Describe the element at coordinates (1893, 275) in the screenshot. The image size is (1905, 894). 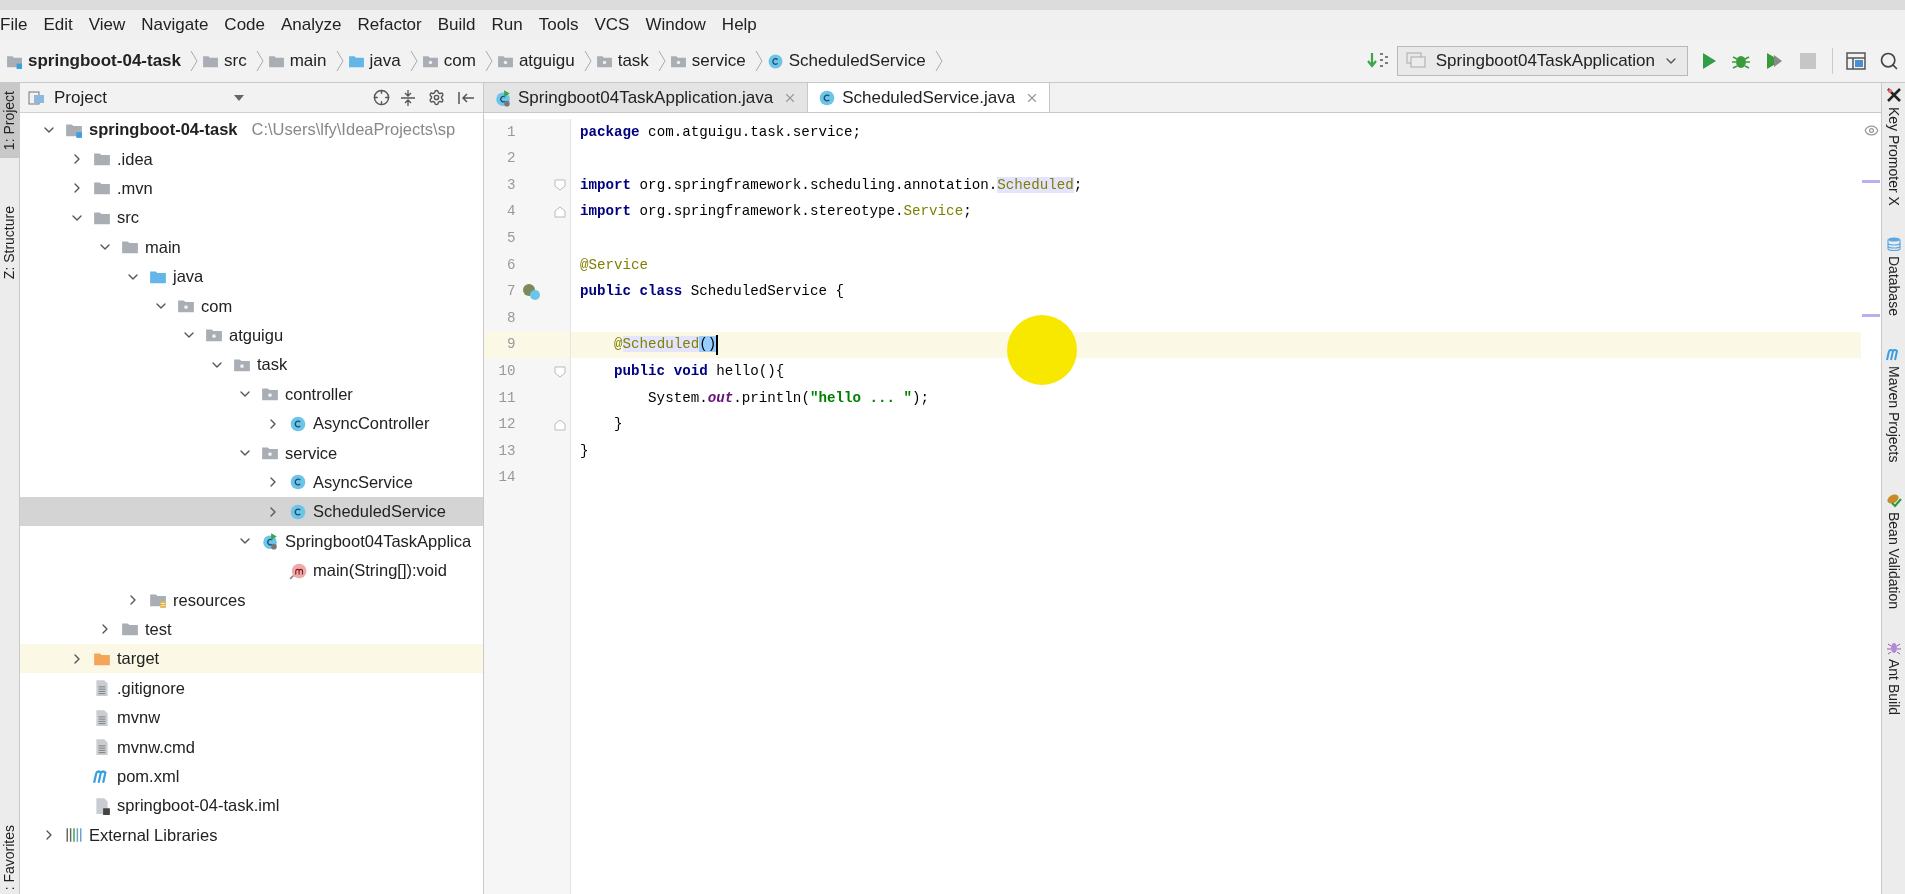
I see `tool-window-tab: Database` at that location.